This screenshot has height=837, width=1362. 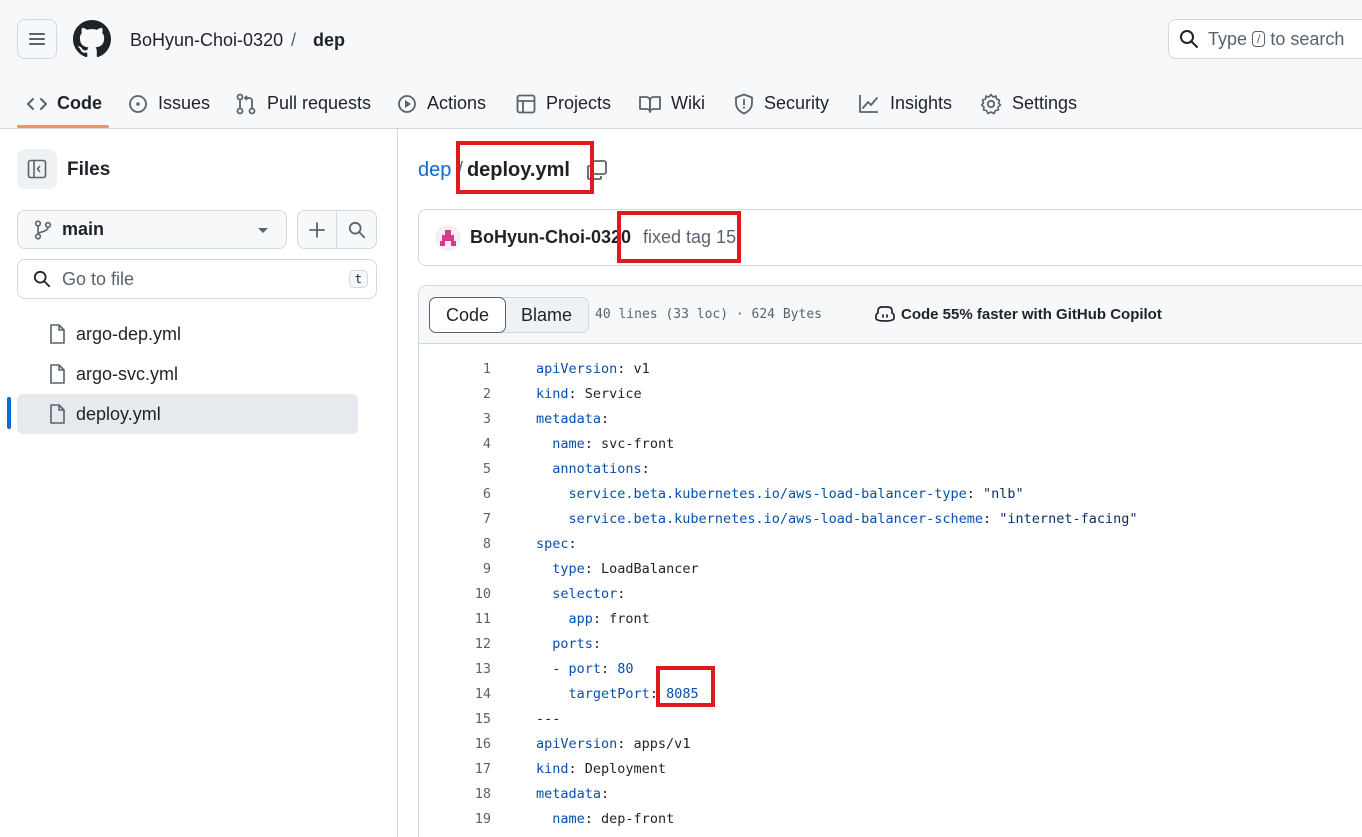 What do you see at coordinates (546, 315) in the screenshot?
I see `blame-view-button: Blame` at bounding box center [546, 315].